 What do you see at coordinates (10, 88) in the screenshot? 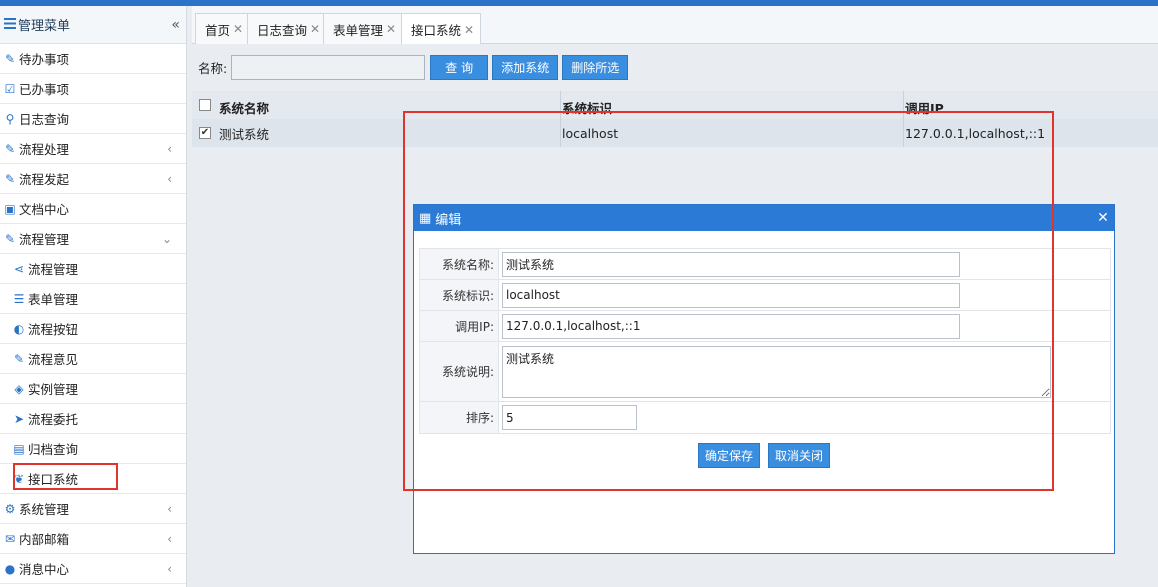
I see `check-square-icon: ☑` at bounding box center [10, 88].